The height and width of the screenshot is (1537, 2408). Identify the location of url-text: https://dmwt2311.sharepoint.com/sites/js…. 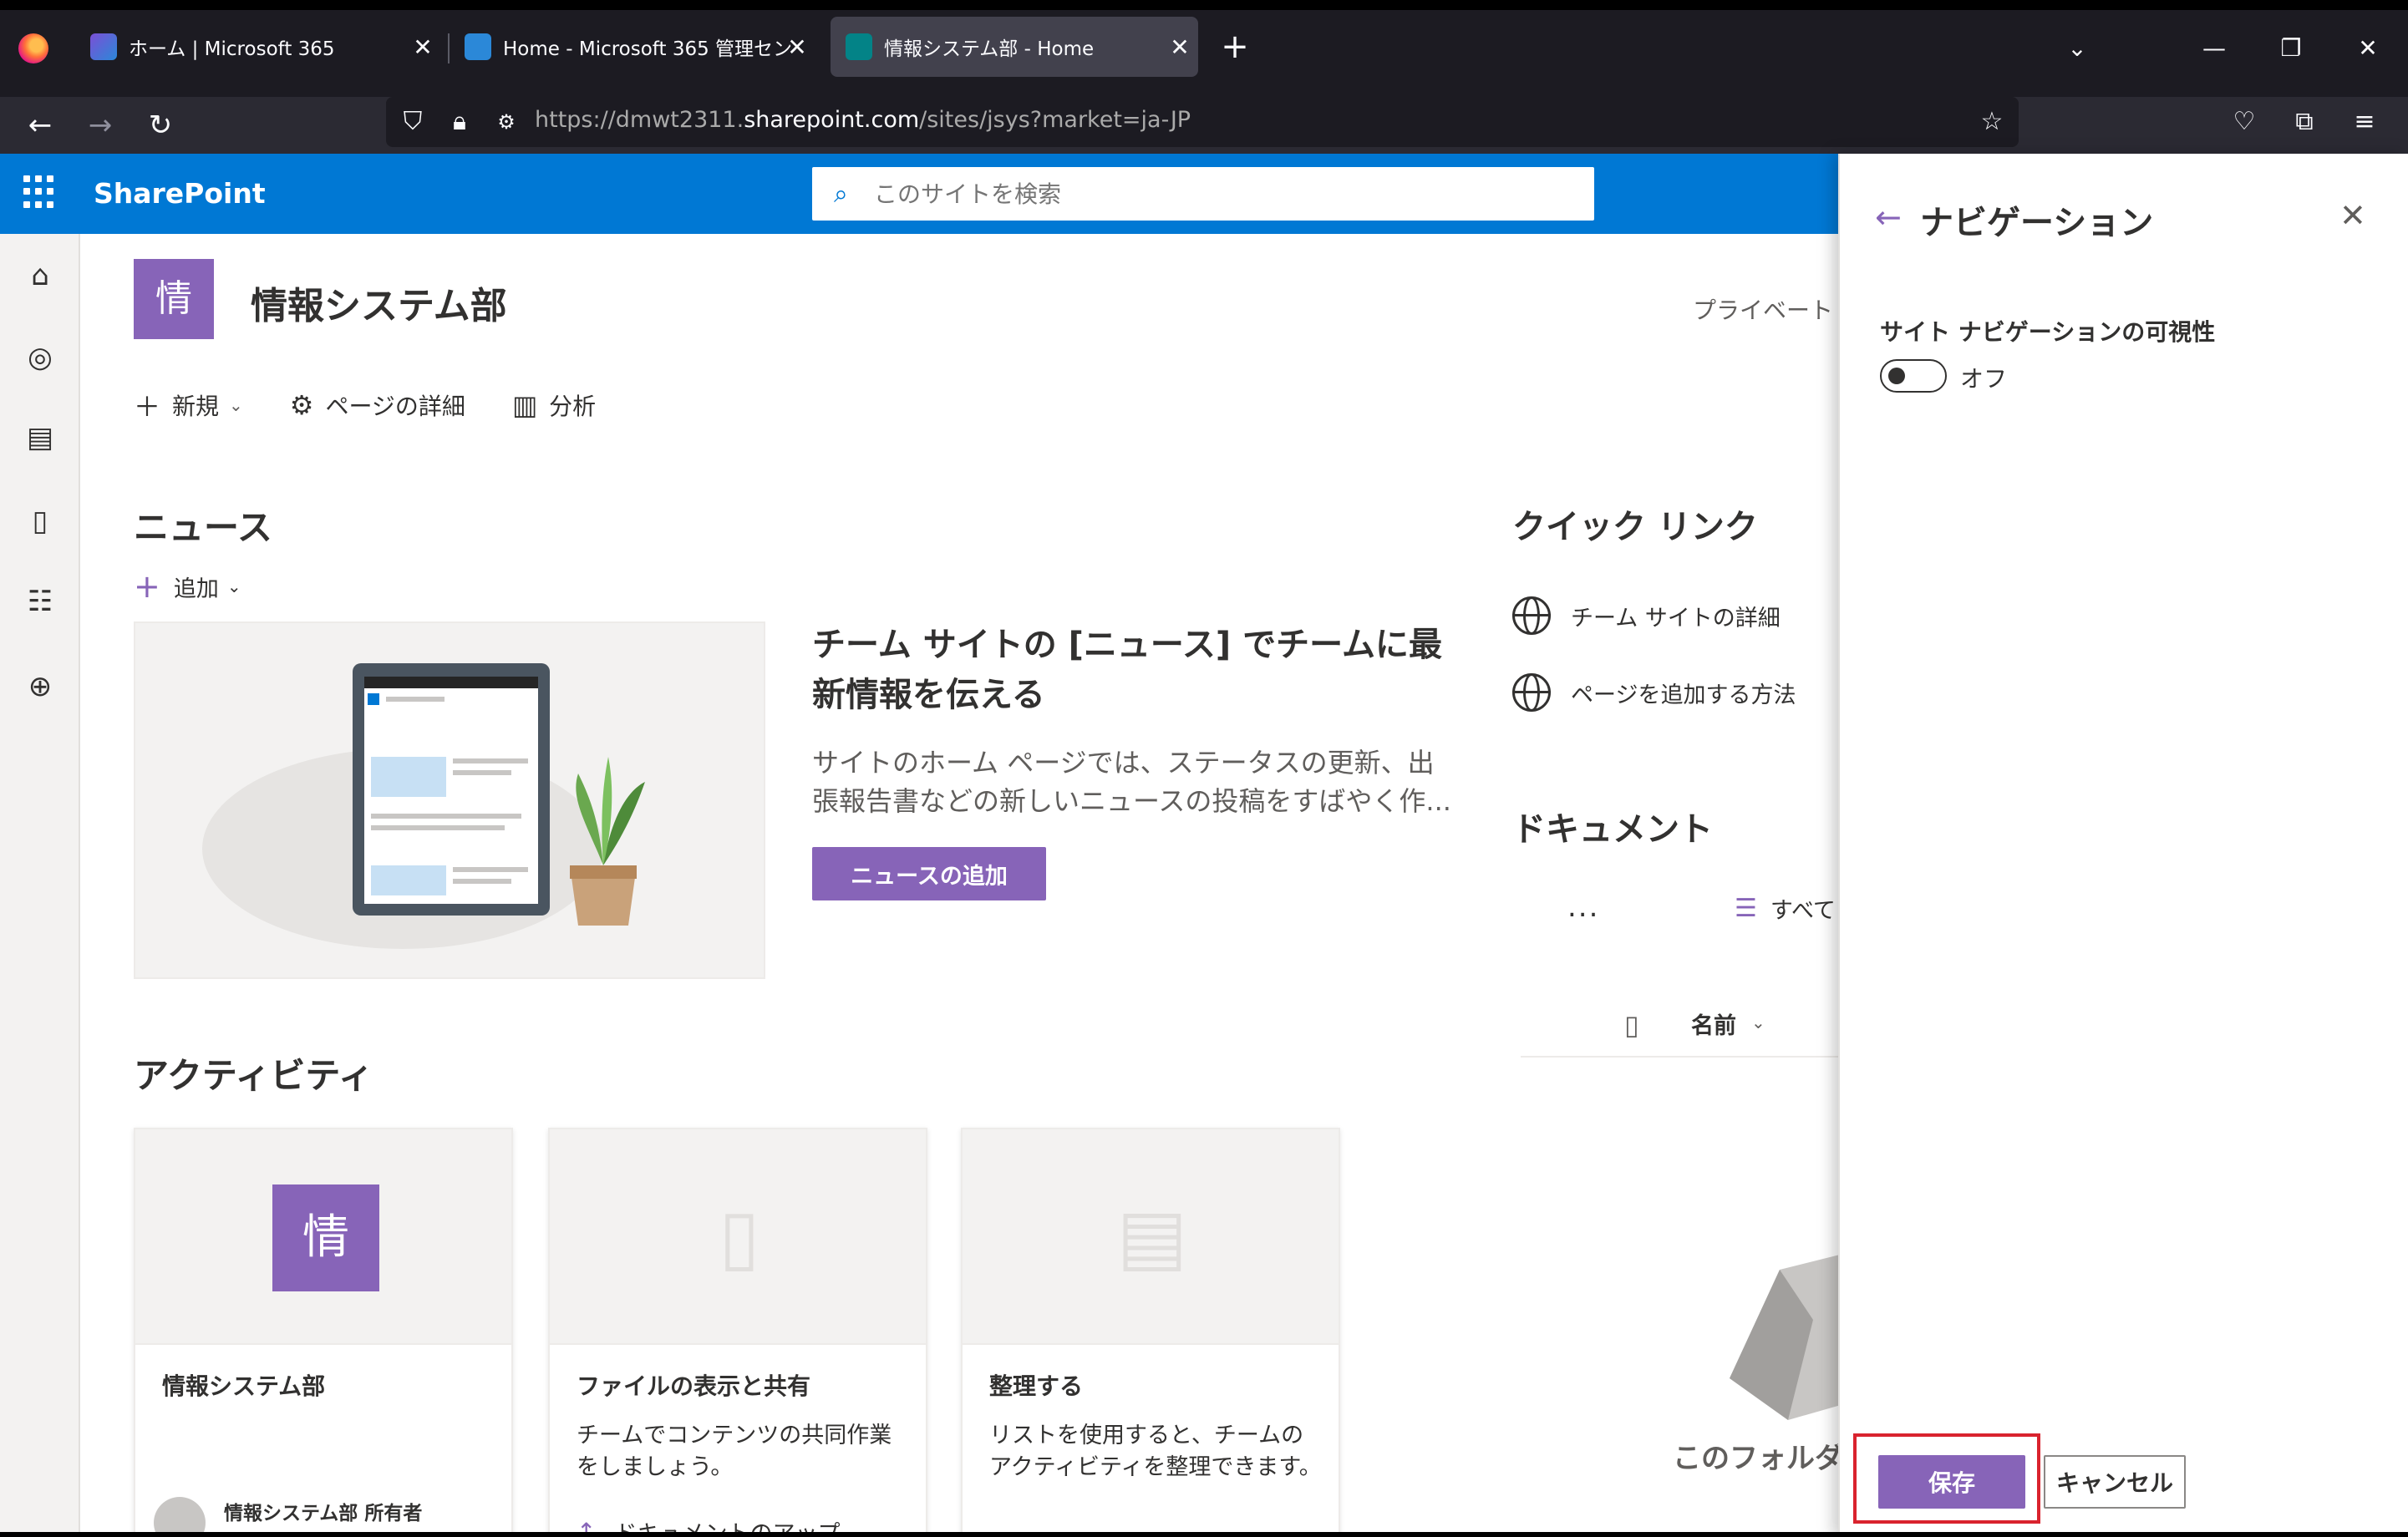
(863, 120).